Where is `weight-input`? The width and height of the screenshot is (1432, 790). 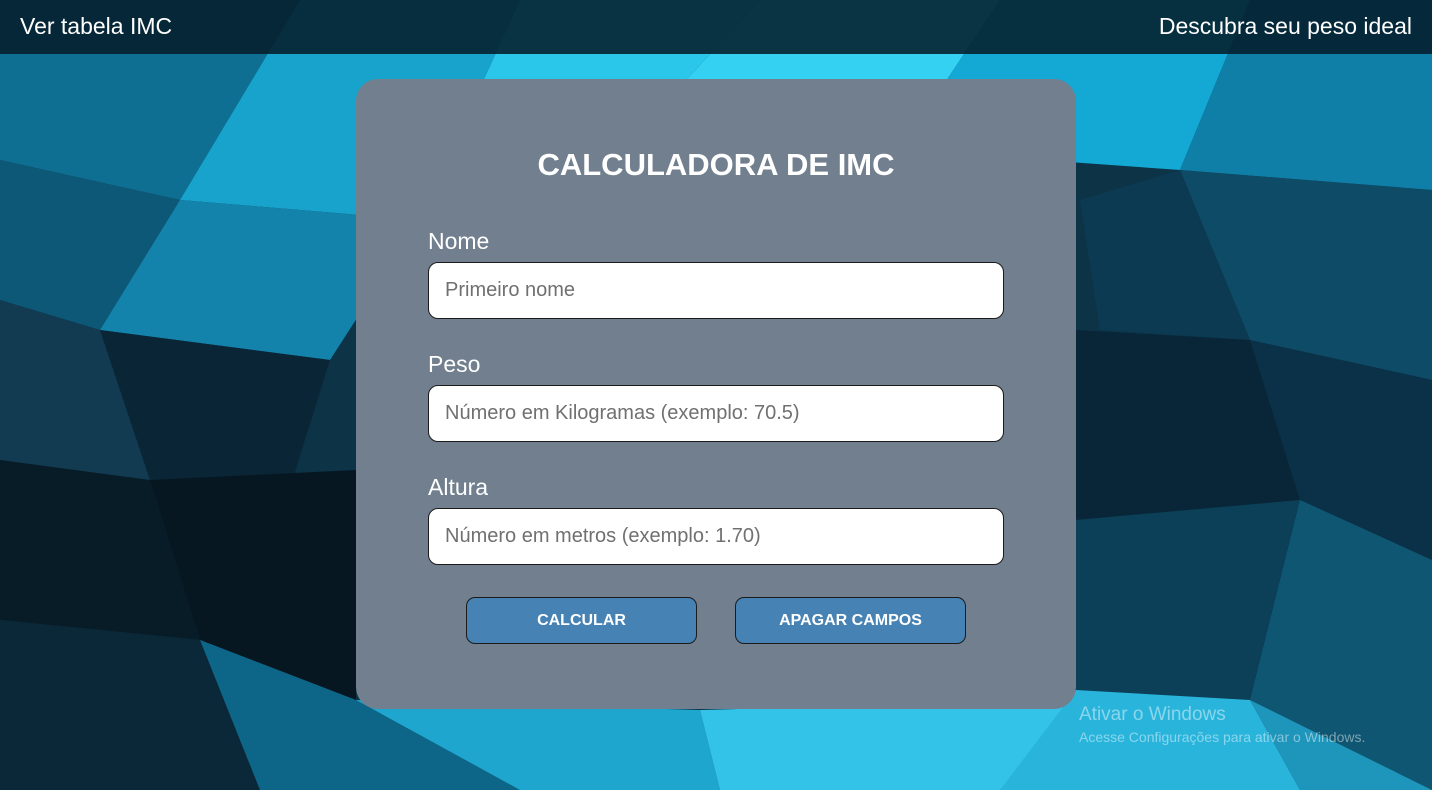 weight-input is located at coordinates (716, 413).